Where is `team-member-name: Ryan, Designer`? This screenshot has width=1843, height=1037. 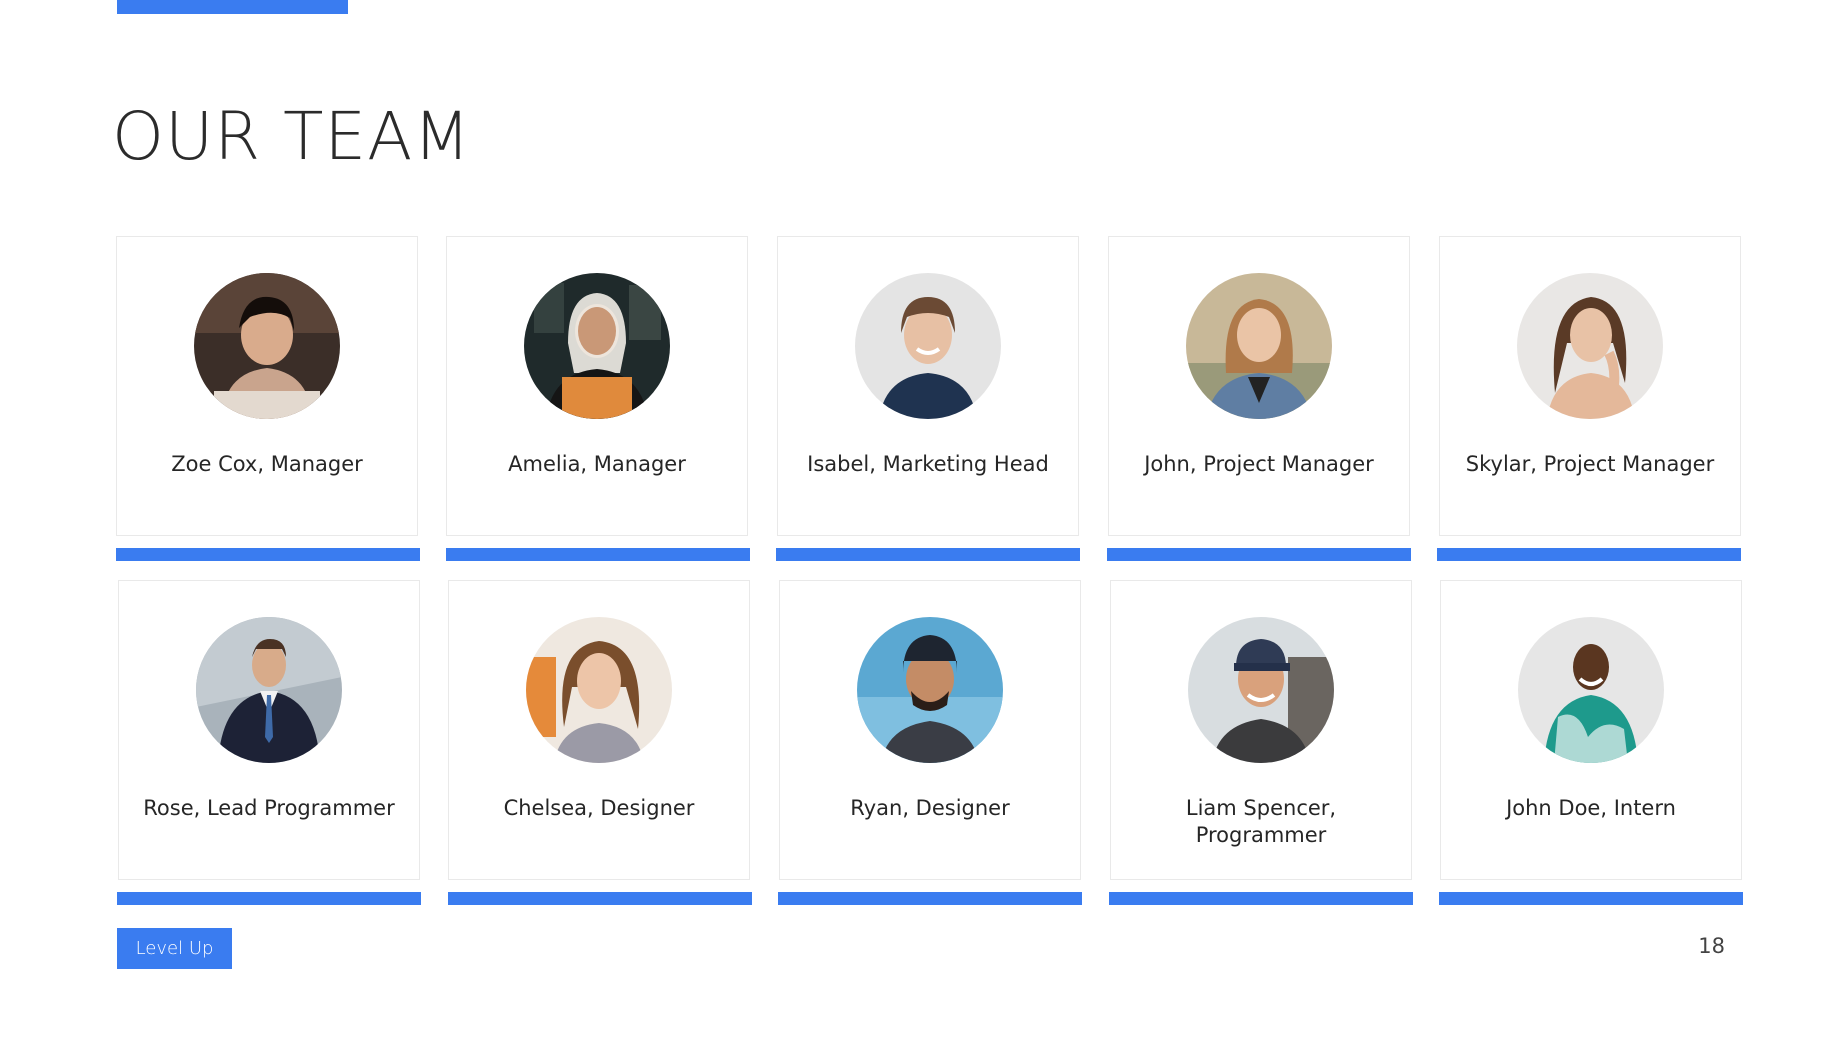 team-member-name: Ryan, Designer is located at coordinates (930, 808).